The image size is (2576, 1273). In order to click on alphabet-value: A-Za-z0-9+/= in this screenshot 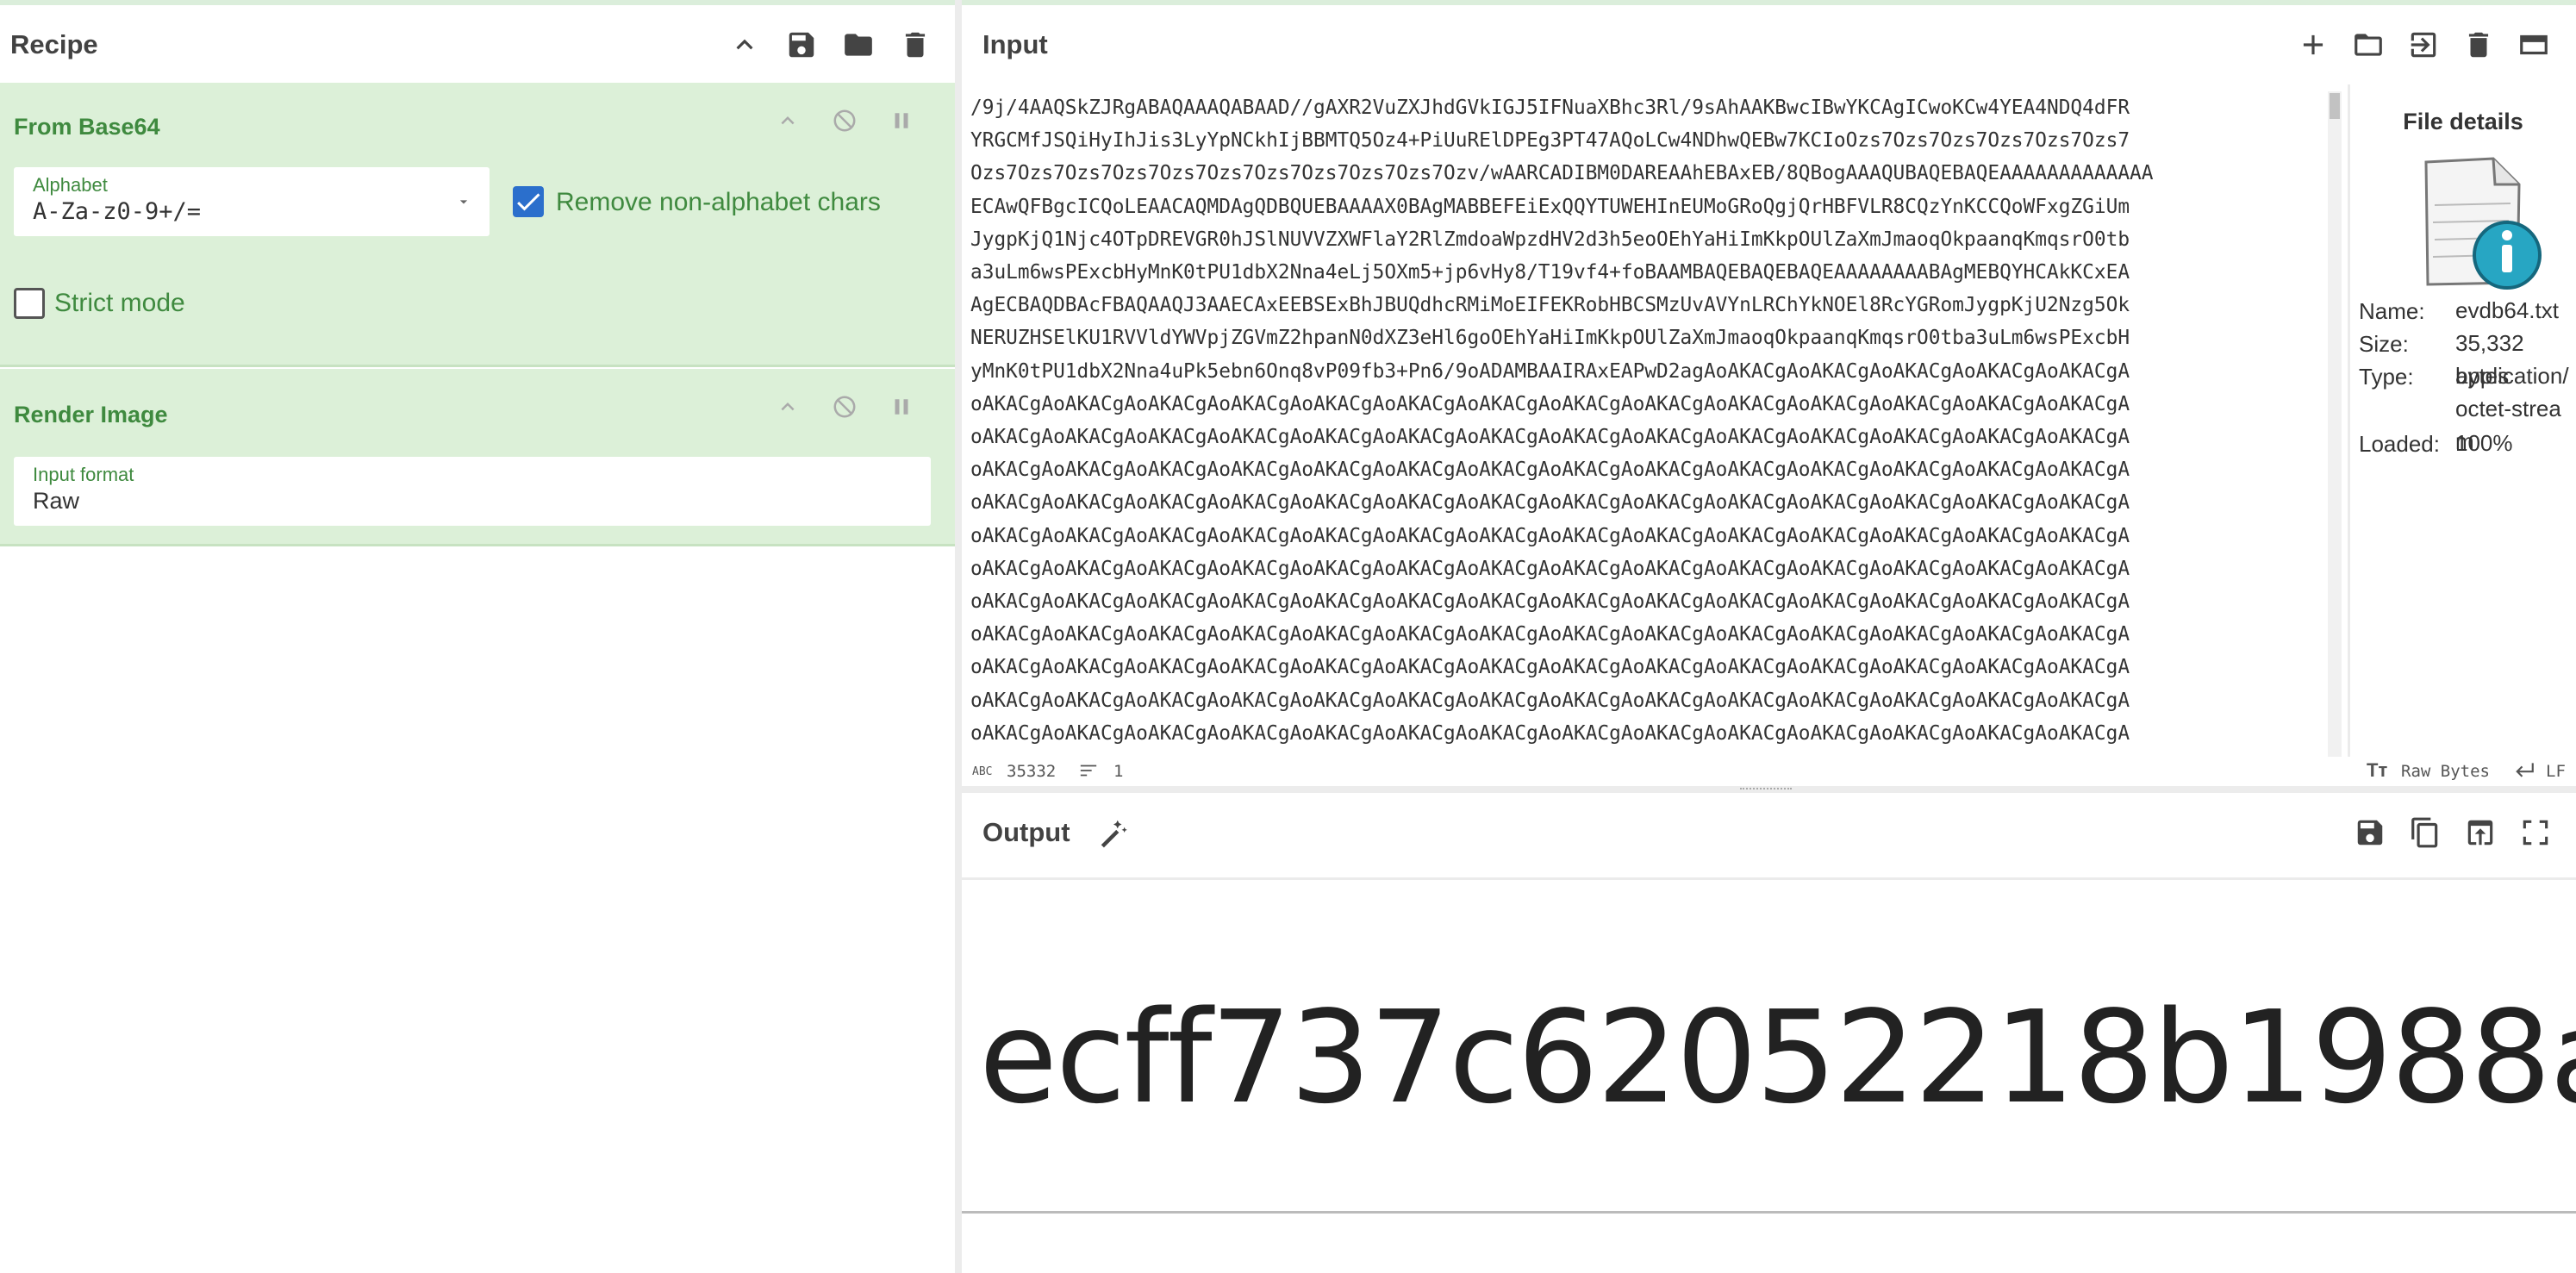, I will do `click(117, 211)`.